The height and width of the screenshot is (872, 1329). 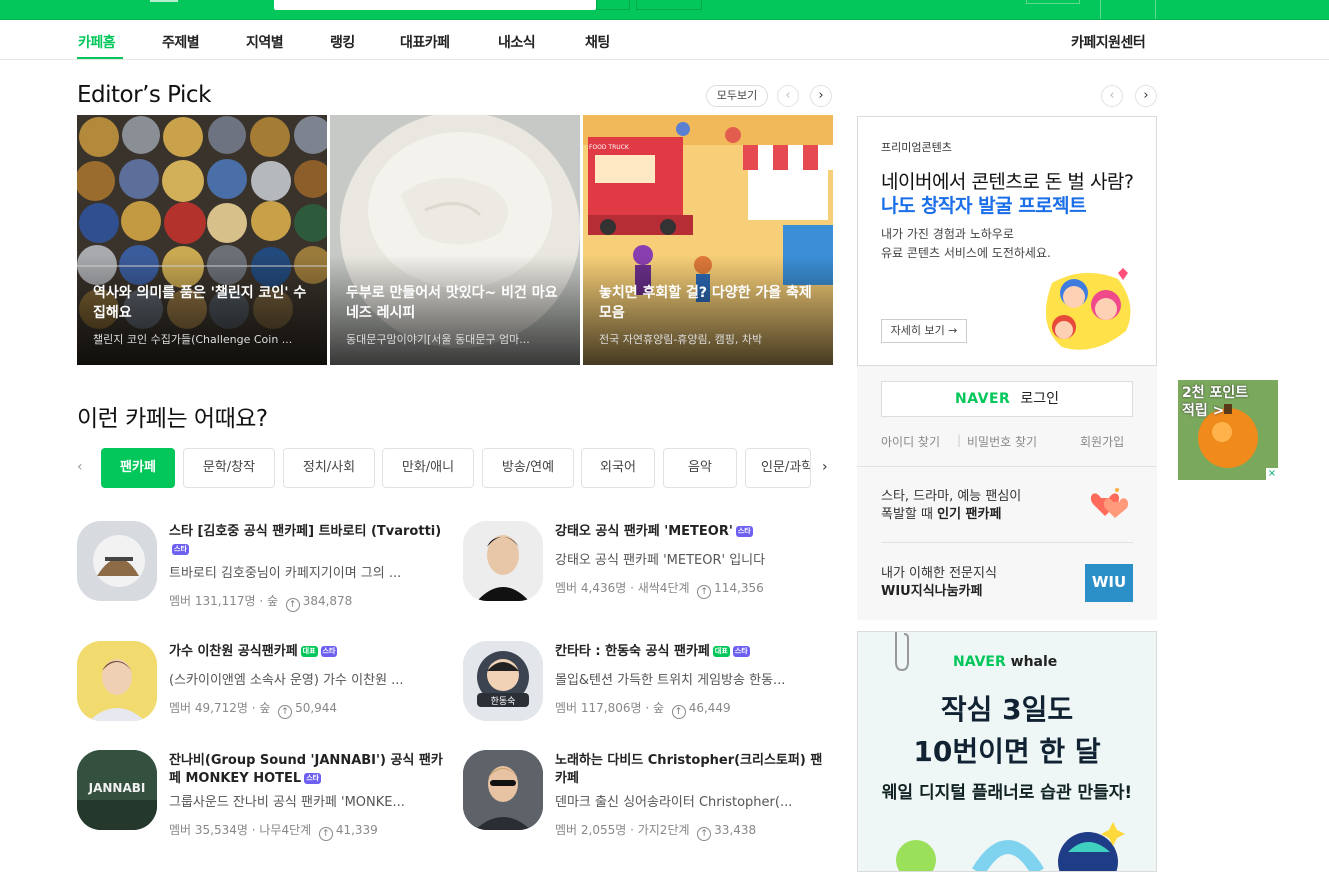 I want to click on find-password-link: 비밀번호 찾기, so click(x=1002, y=441).